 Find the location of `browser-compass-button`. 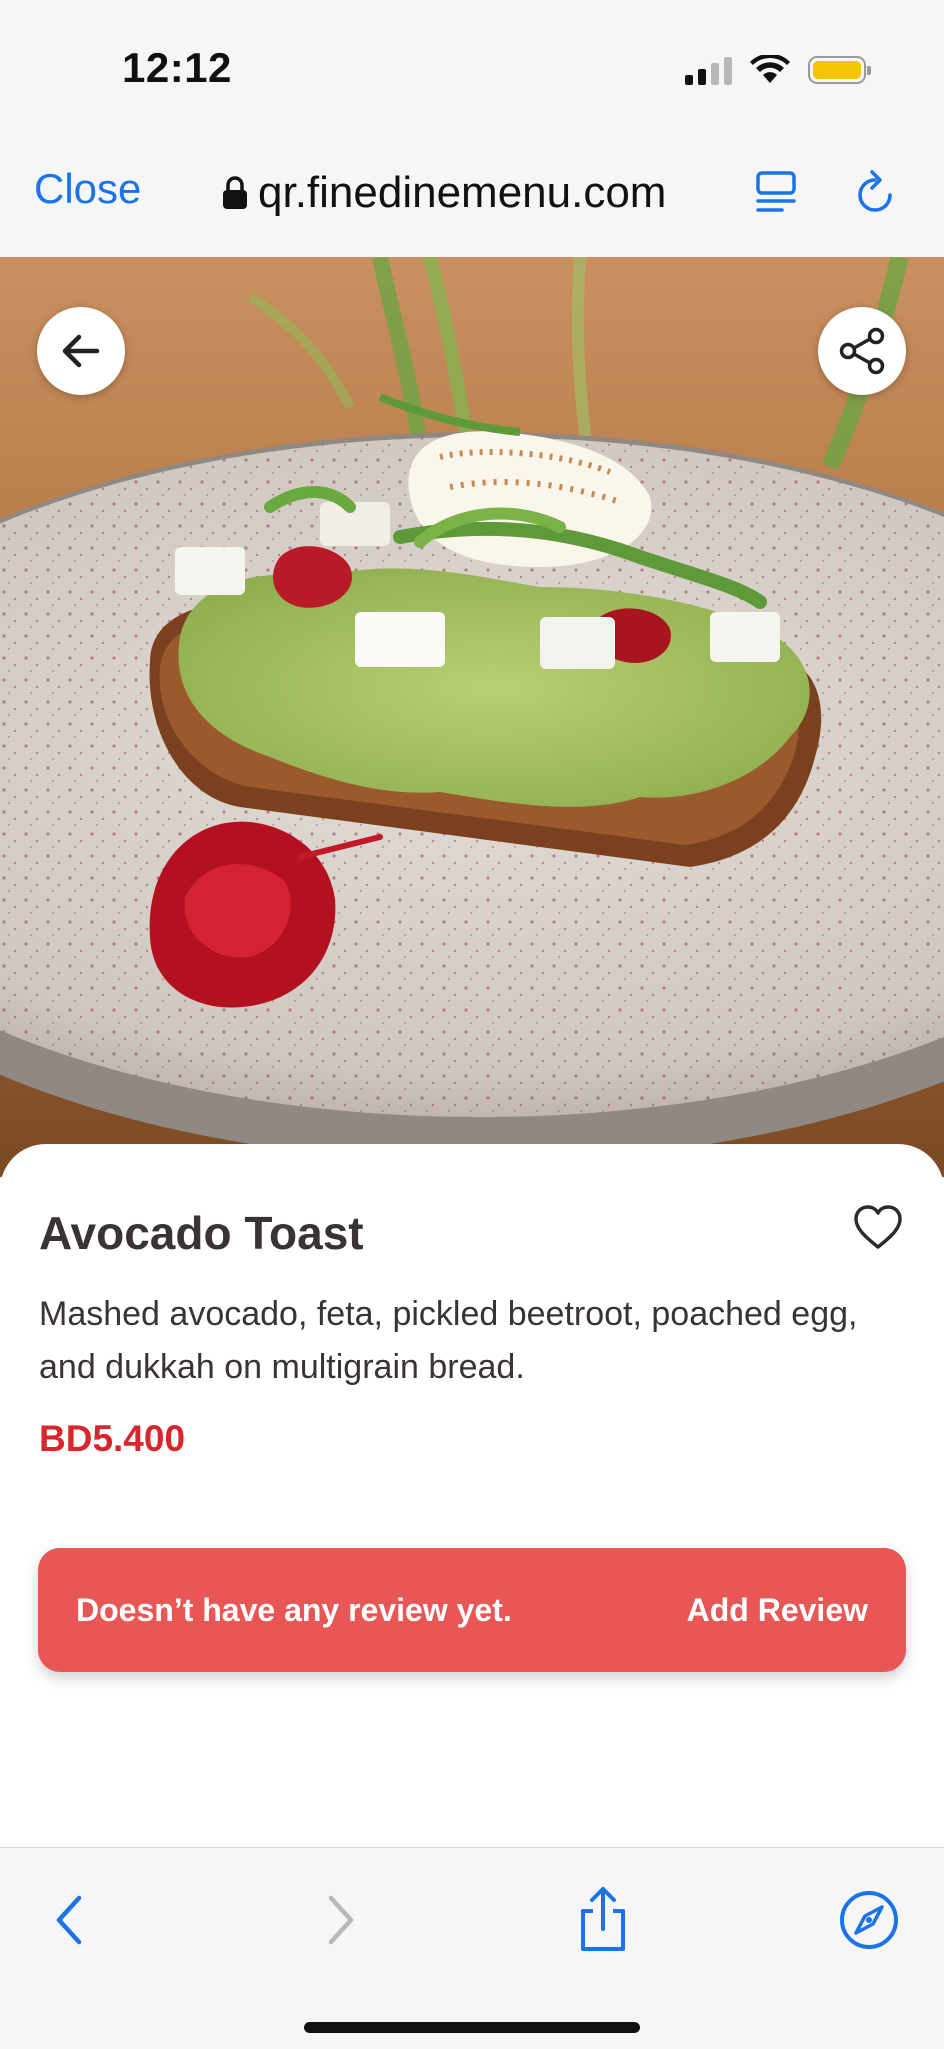

browser-compass-button is located at coordinates (869, 1920).